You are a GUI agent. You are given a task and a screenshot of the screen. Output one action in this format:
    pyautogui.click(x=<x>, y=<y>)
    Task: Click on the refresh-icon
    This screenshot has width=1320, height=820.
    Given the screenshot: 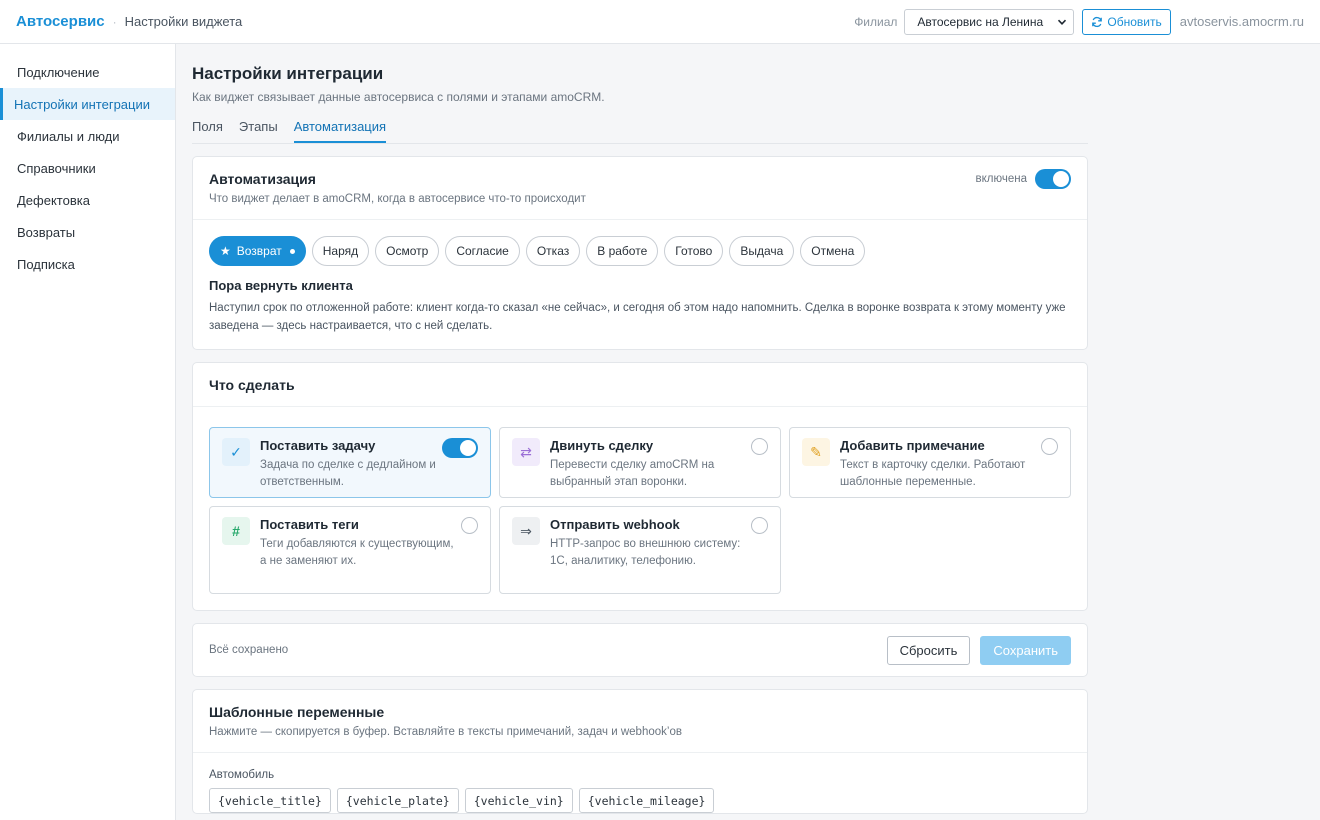 What is the action you would take?
    pyautogui.click(x=1097, y=21)
    